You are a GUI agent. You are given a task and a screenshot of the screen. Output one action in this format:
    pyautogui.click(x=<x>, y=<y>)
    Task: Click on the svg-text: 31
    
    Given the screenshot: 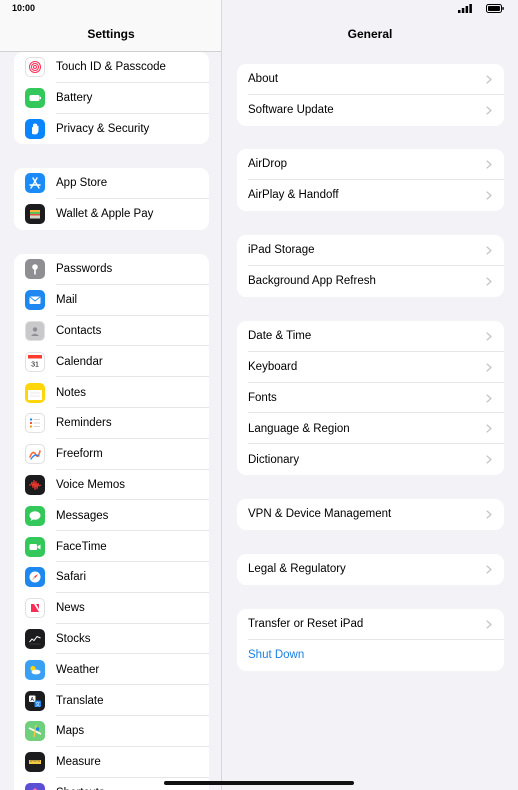 What is the action you would take?
    pyautogui.click(x=35, y=364)
    